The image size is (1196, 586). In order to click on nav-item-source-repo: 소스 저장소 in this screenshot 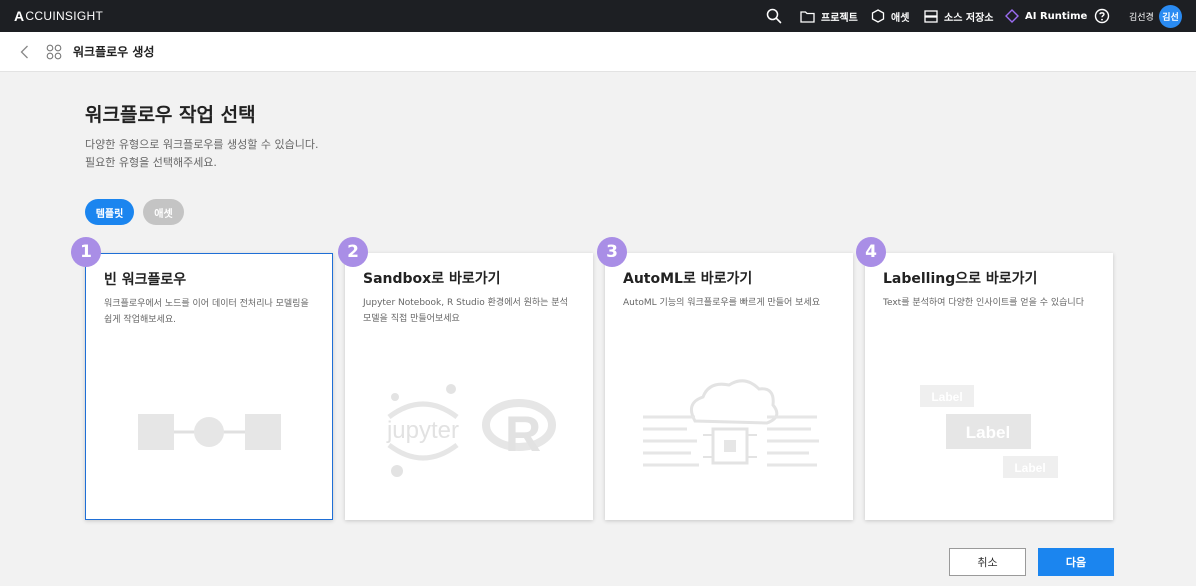, I will do `click(958, 16)`.